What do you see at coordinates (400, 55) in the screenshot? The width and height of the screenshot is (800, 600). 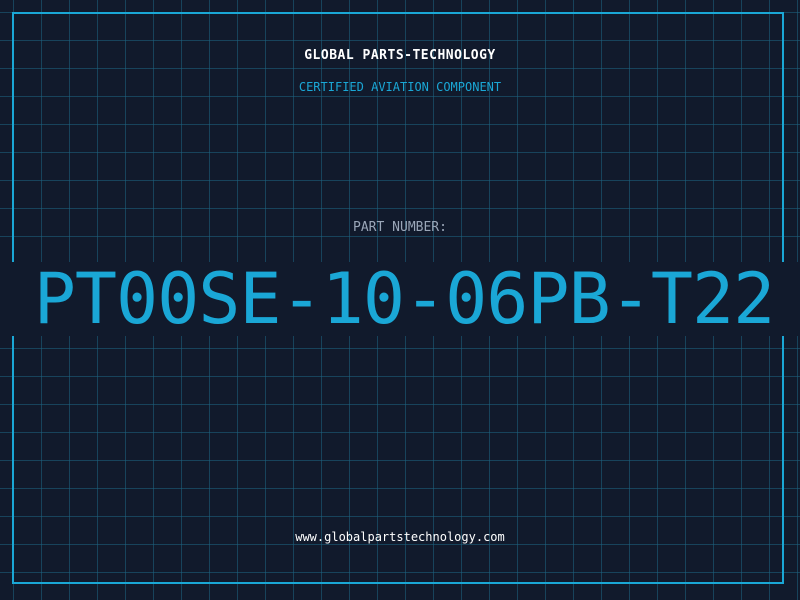 I see `company-name: GLOBAL PARTS-TECHNOLOGY` at bounding box center [400, 55].